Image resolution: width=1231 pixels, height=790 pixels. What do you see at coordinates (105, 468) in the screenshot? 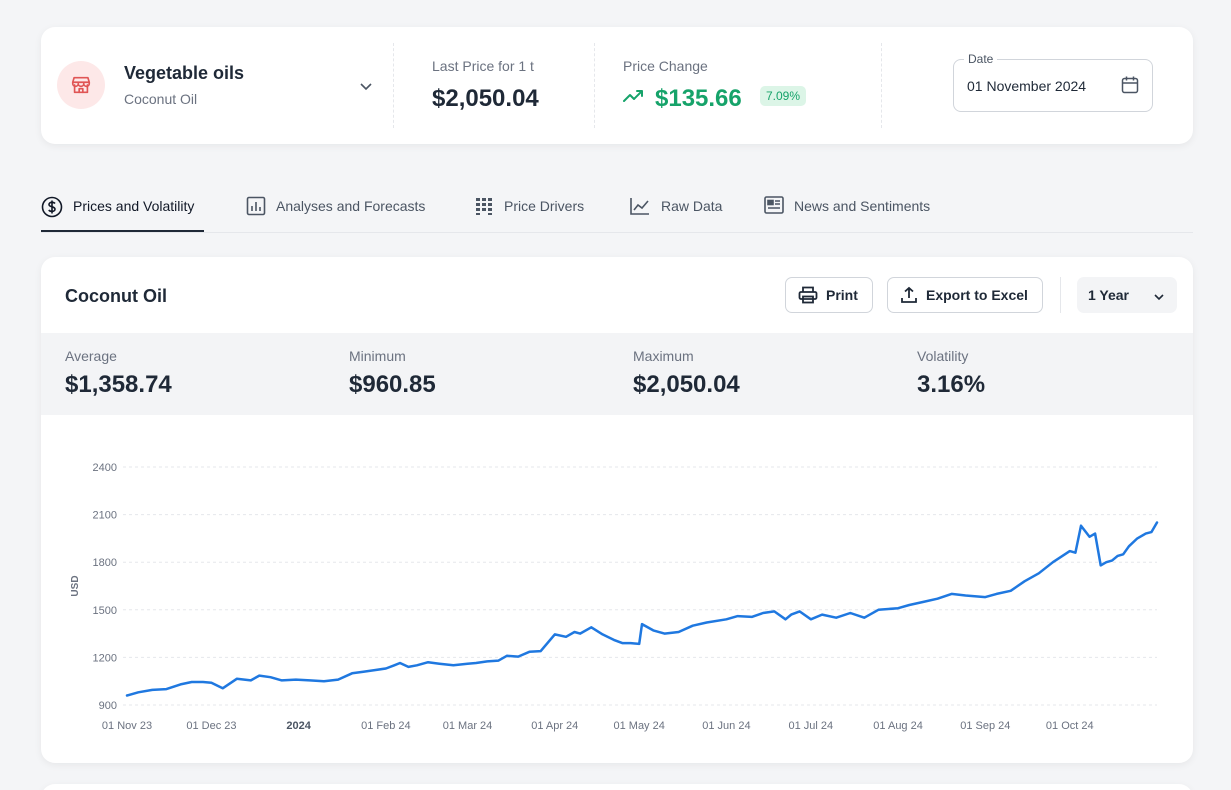
I see `y-tick-label: 2400` at bounding box center [105, 468].